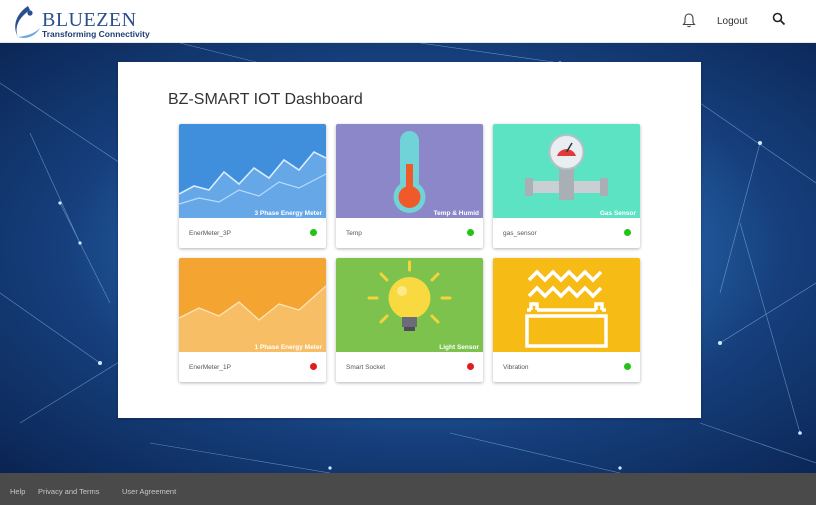 Image resolution: width=816 pixels, height=505 pixels. I want to click on card-image-label: 1 Phase Energy Meter, so click(288, 347).